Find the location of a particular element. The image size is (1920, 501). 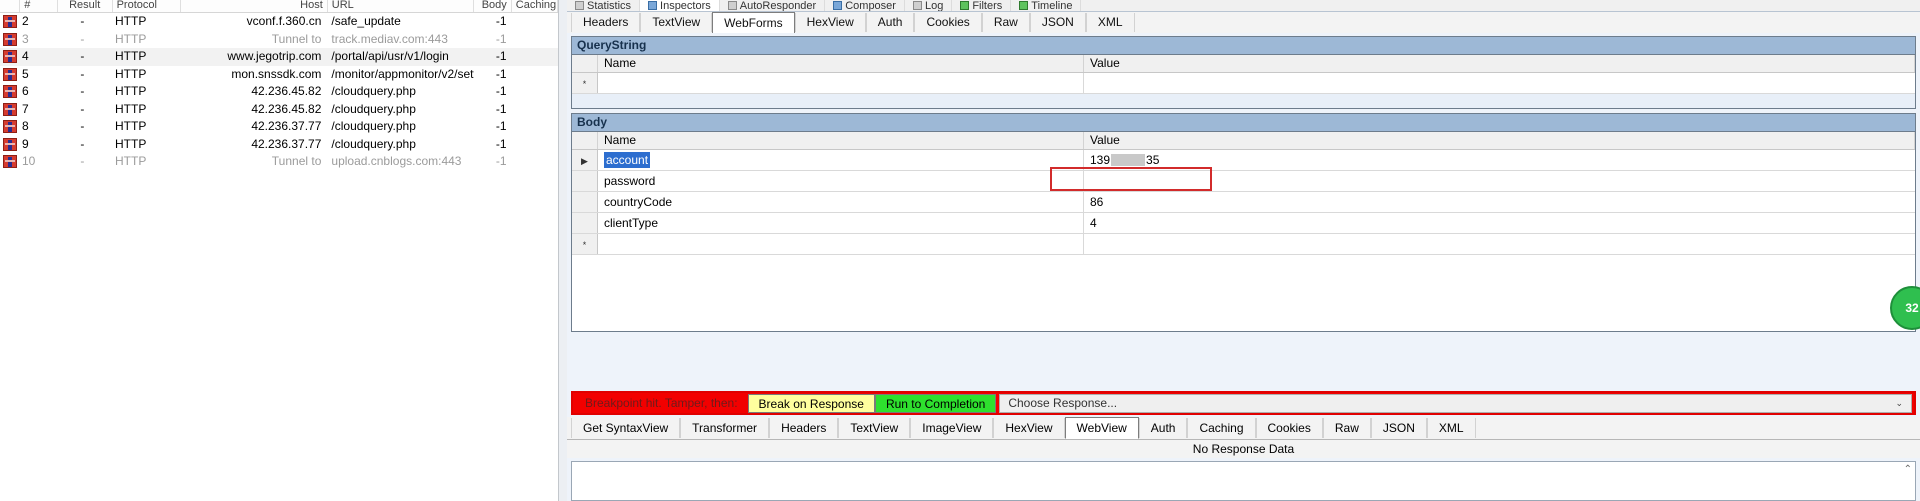

body-value-cell: 86 is located at coordinates (1499, 202).